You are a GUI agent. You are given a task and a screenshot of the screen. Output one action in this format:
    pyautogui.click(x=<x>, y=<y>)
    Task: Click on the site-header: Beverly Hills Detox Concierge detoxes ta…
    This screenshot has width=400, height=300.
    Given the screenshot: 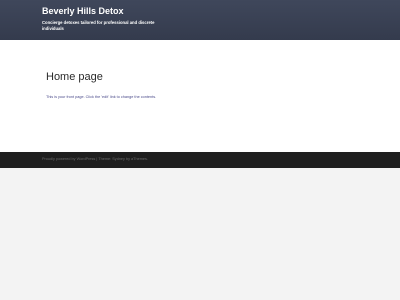 What is the action you would take?
    pyautogui.click(x=200, y=20)
    